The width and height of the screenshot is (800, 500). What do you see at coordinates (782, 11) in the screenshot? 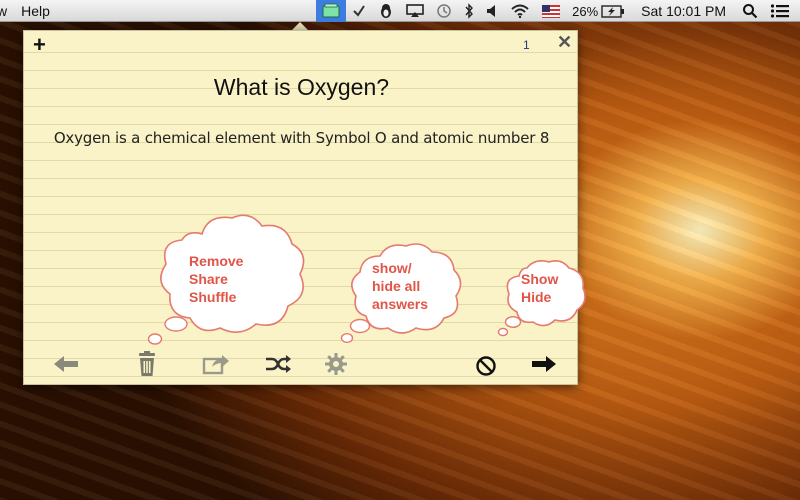
I see `notification-list-icon` at bounding box center [782, 11].